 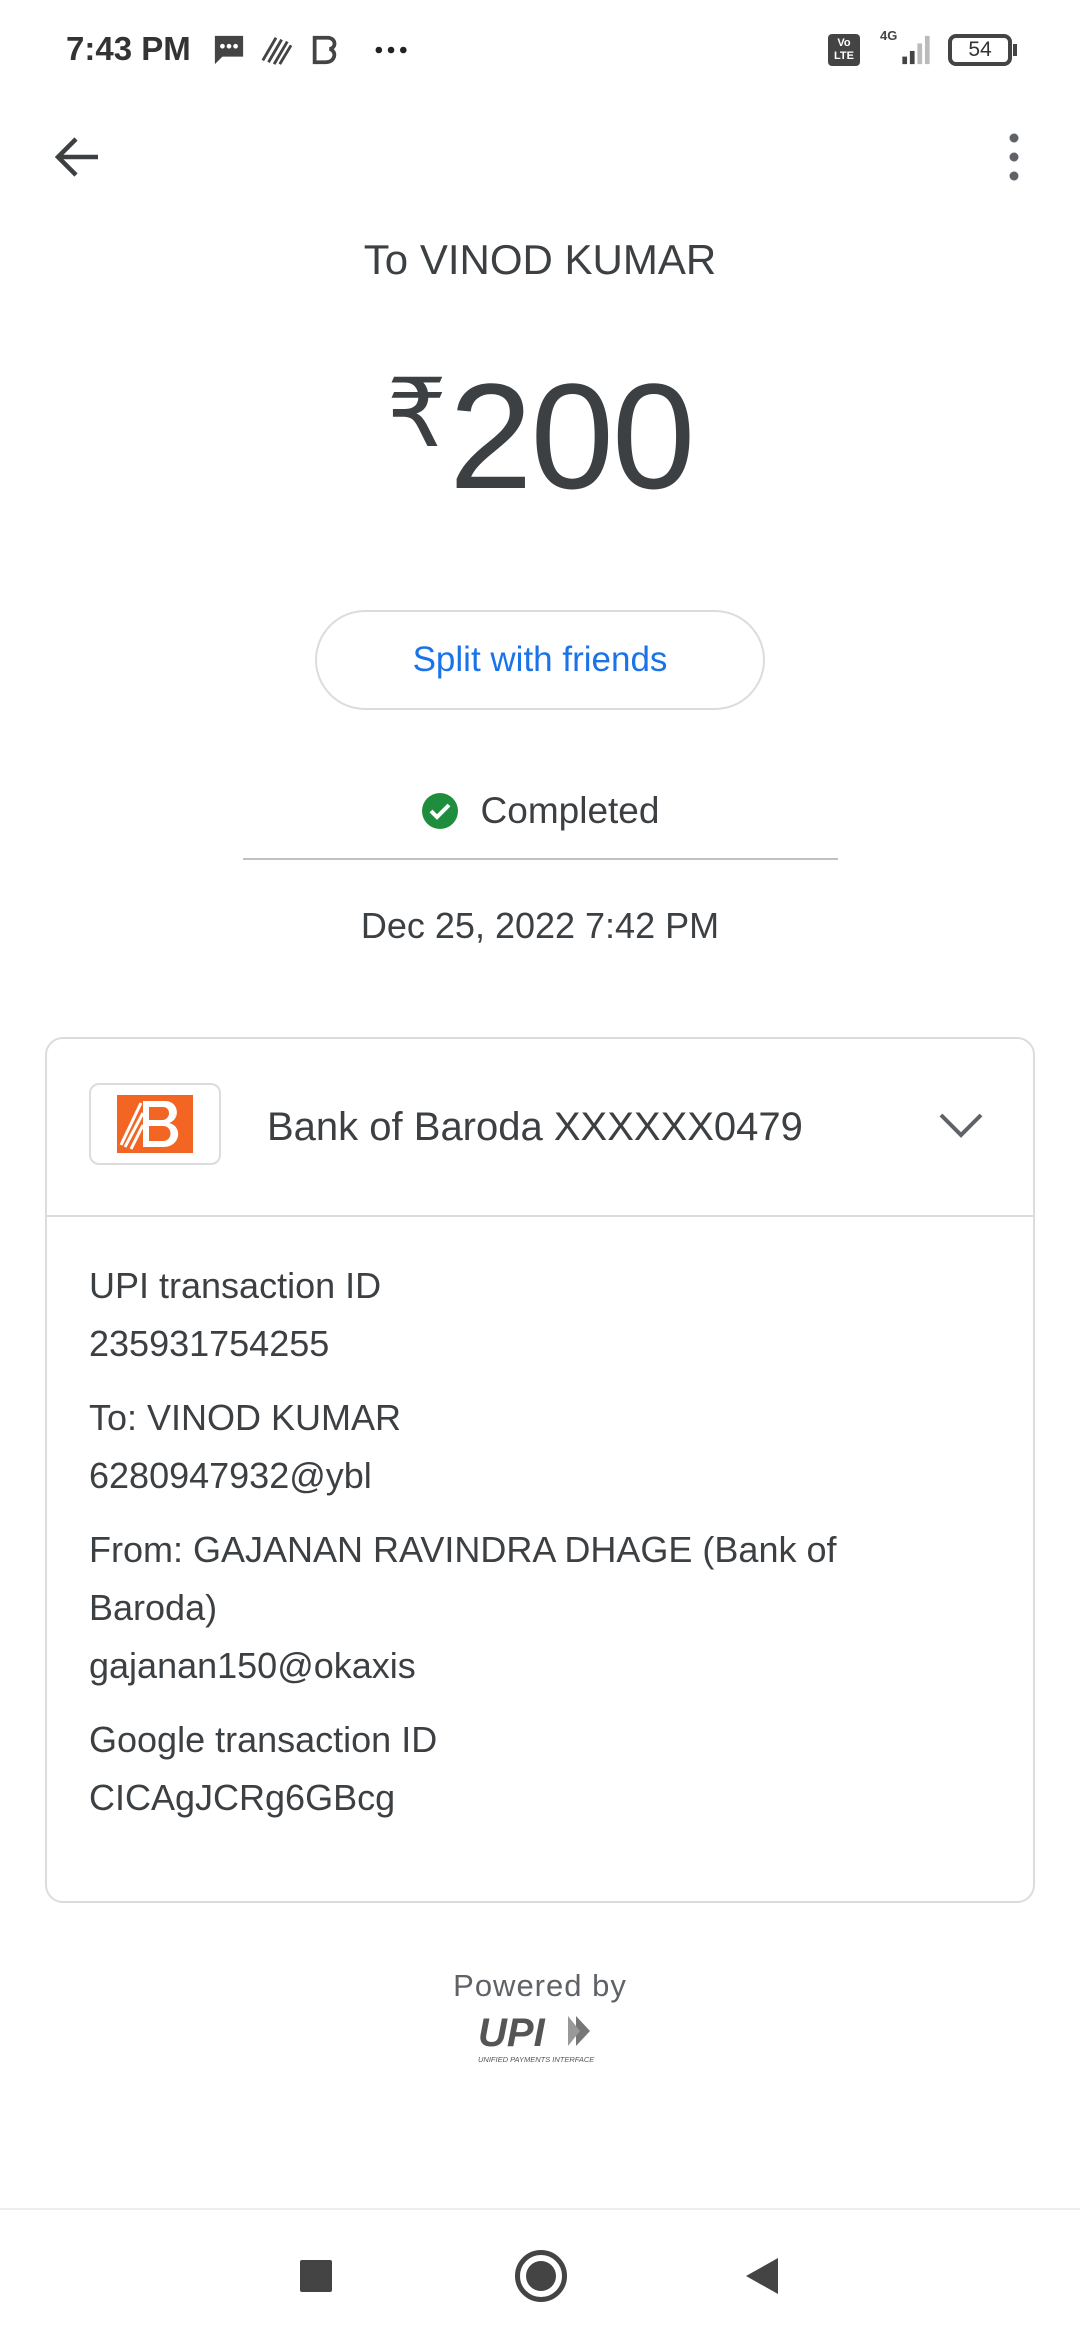 I want to click on volte-icon: Vo LTE, so click(x=844, y=50).